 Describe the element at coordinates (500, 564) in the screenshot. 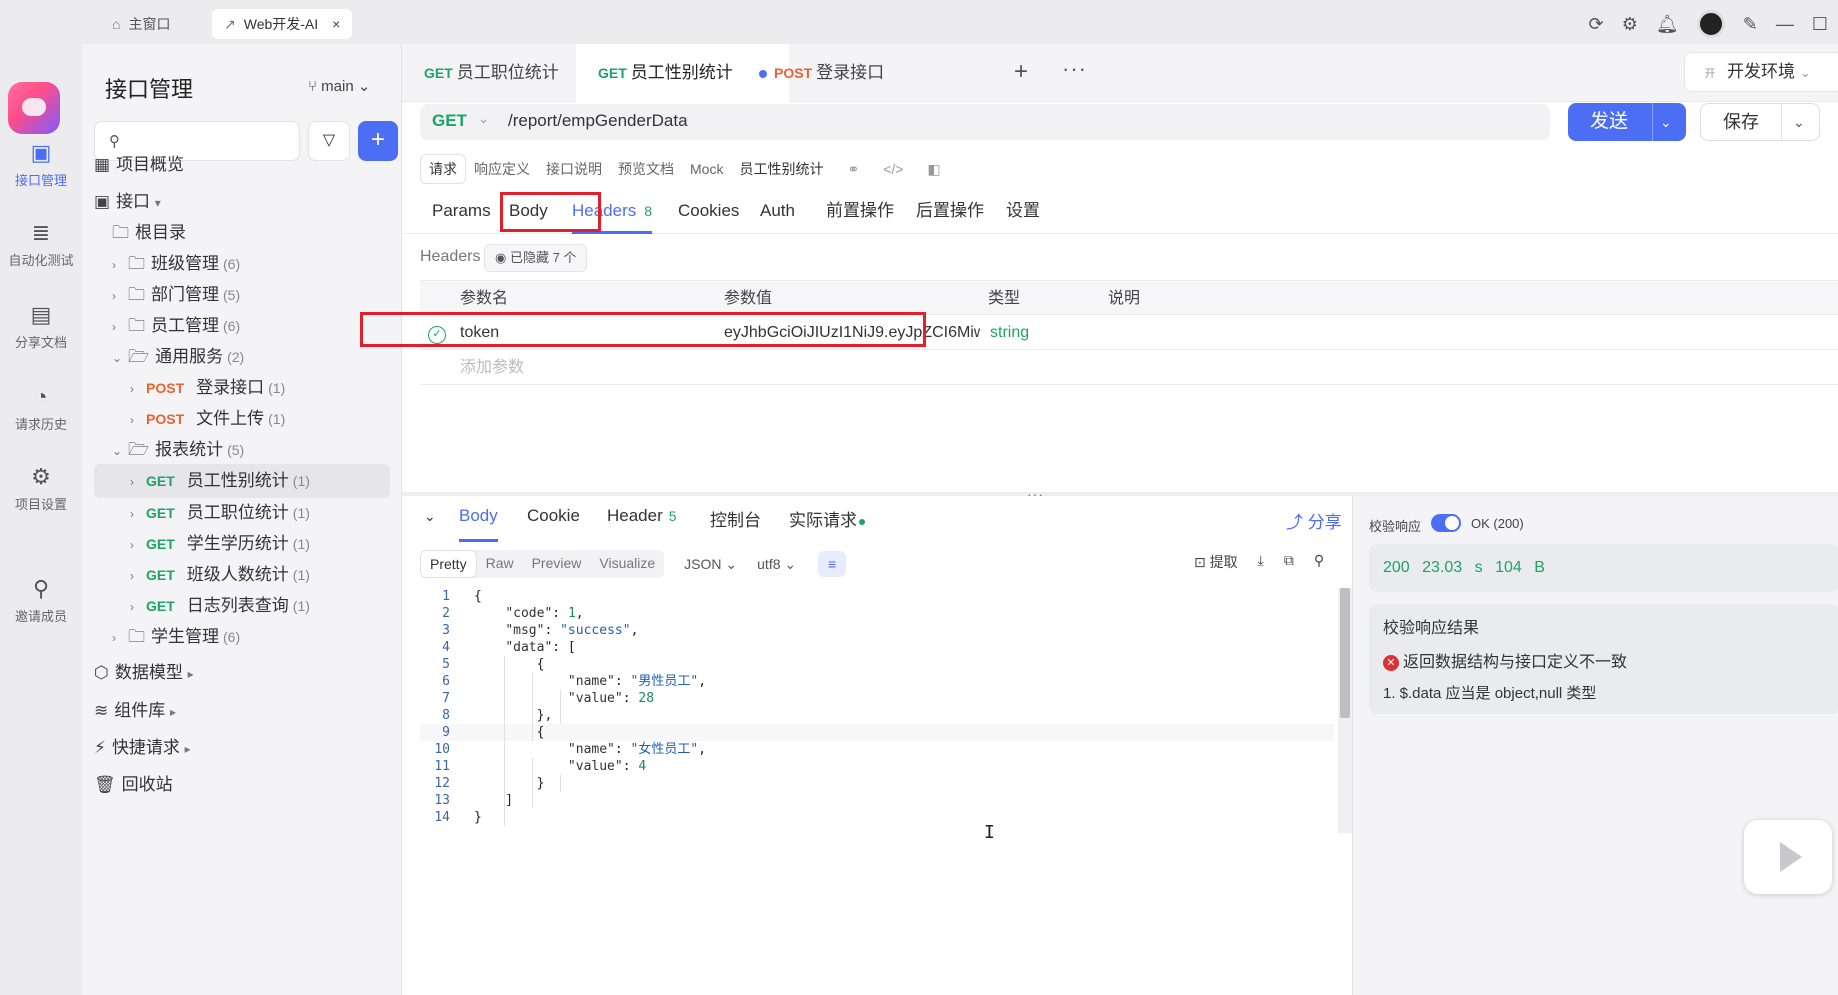

I see `format-raw: Raw` at that location.